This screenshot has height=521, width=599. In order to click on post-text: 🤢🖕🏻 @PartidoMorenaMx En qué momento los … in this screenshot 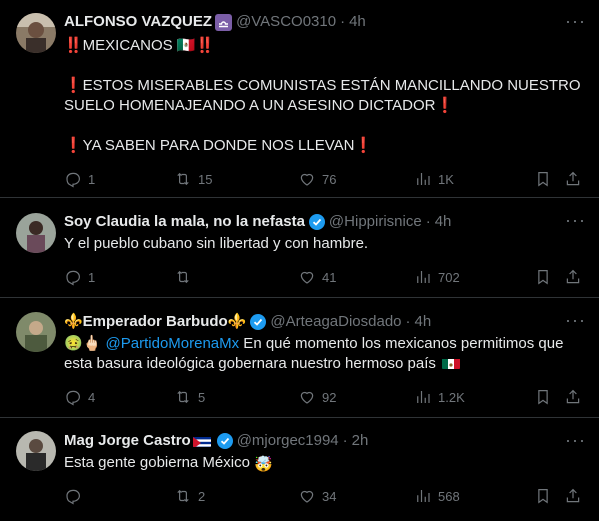, I will do `click(323, 354)`.